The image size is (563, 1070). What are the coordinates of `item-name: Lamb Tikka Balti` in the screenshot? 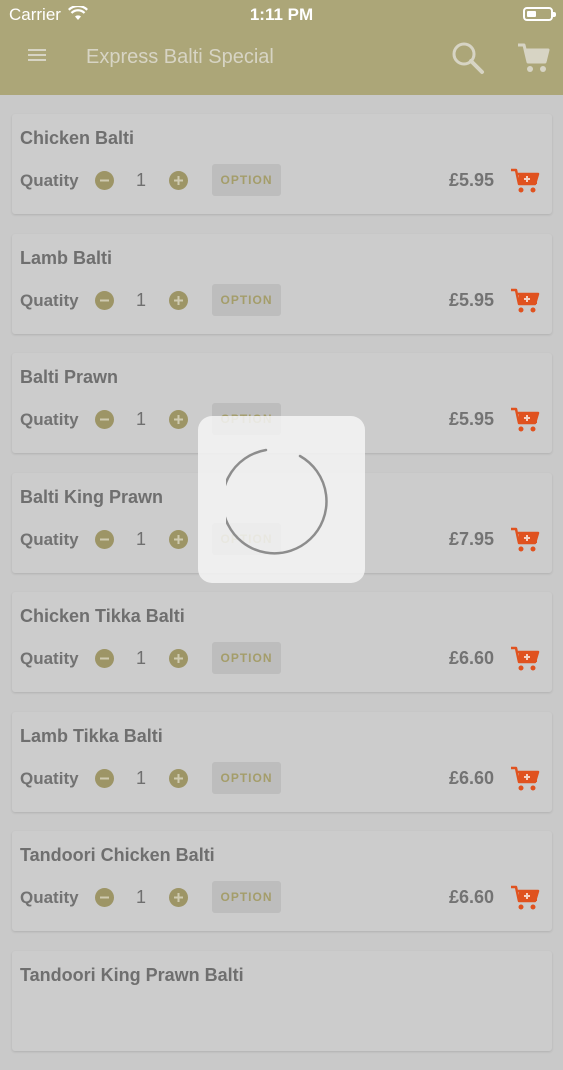 It's located at (91, 735).